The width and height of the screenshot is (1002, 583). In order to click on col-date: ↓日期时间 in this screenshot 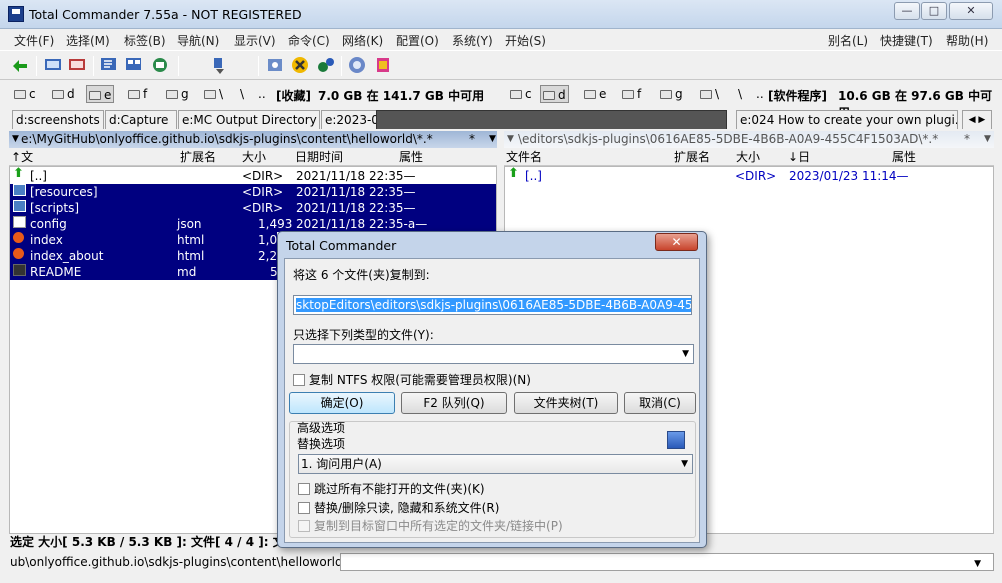, I will do `click(799, 182)`.